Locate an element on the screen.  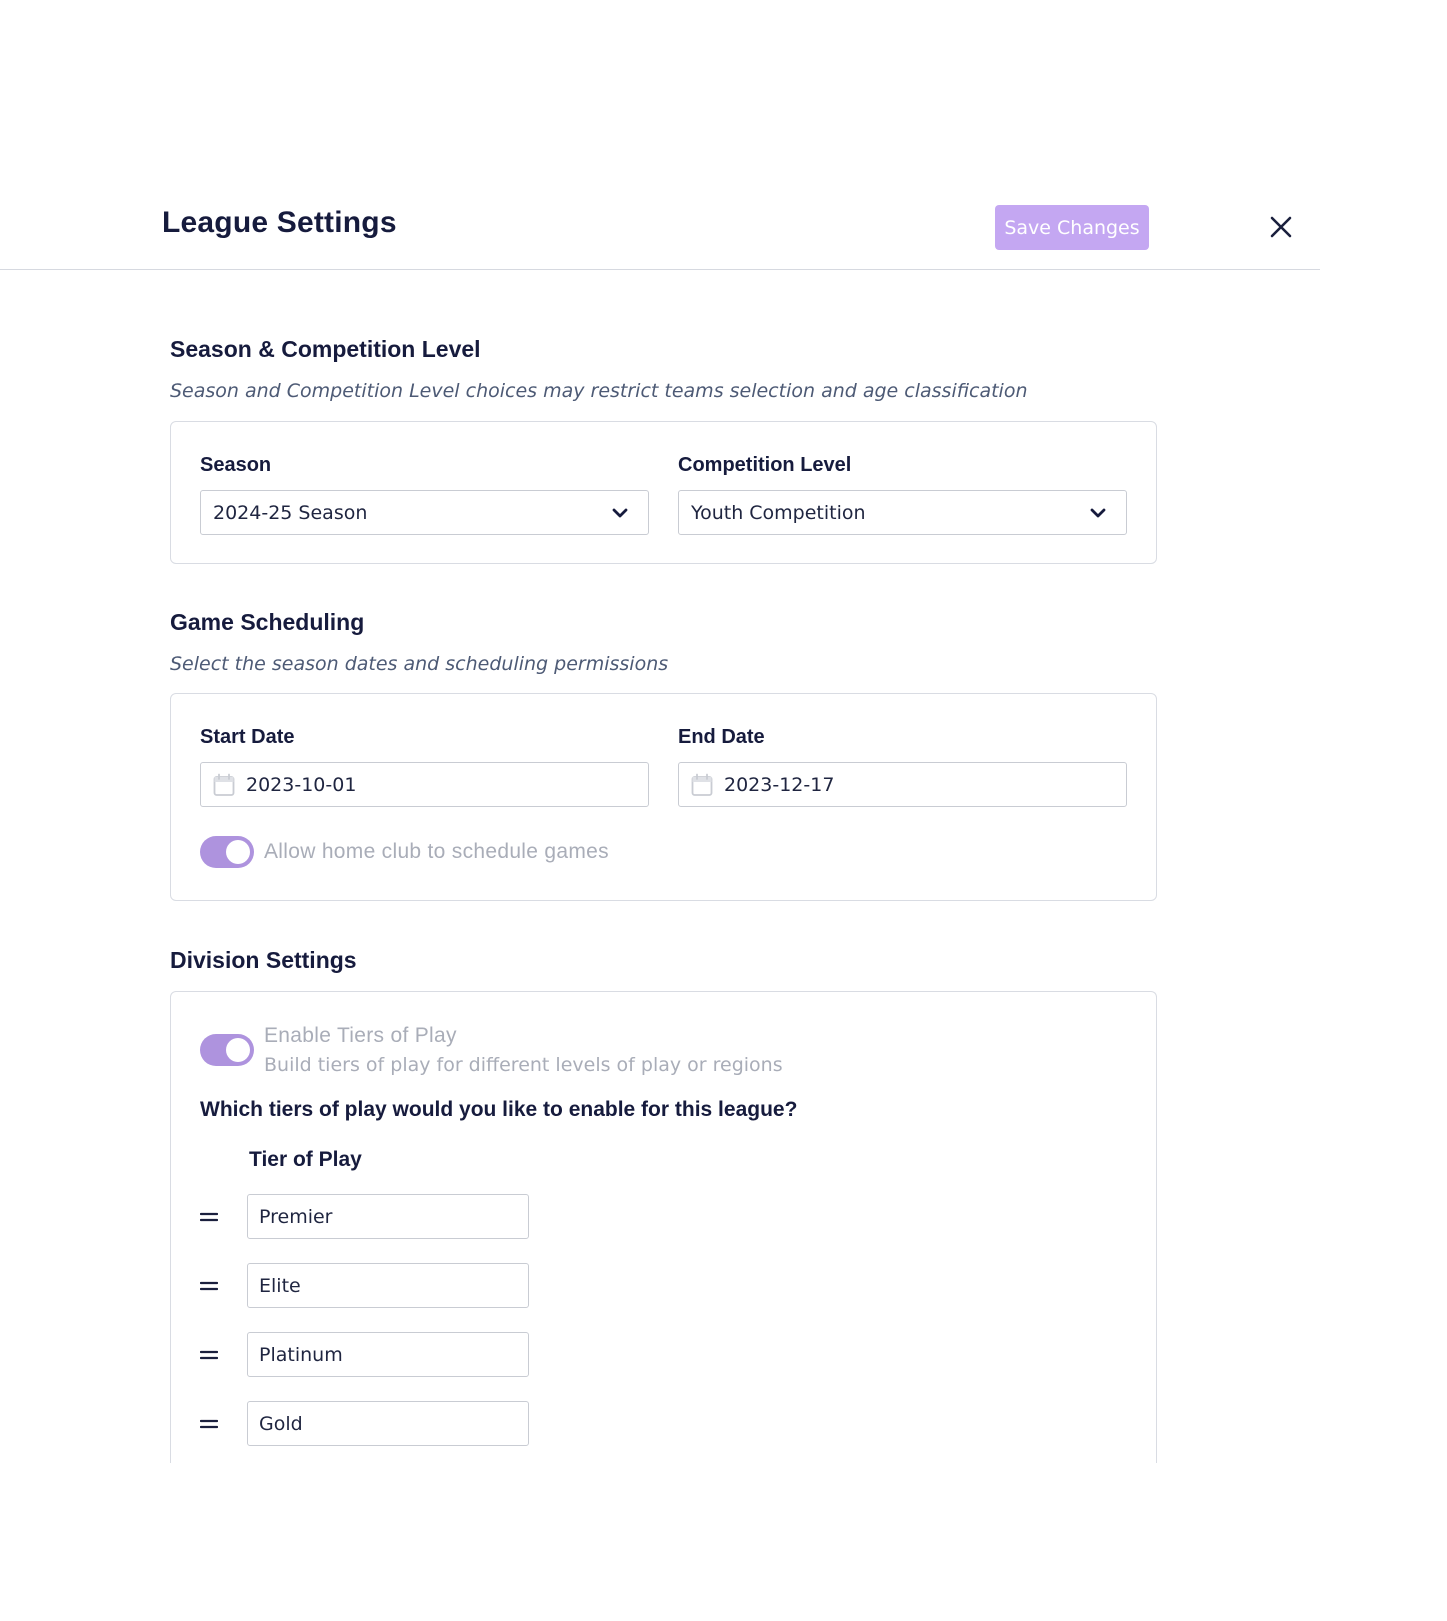
close-icon is located at coordinates (1281, 227).